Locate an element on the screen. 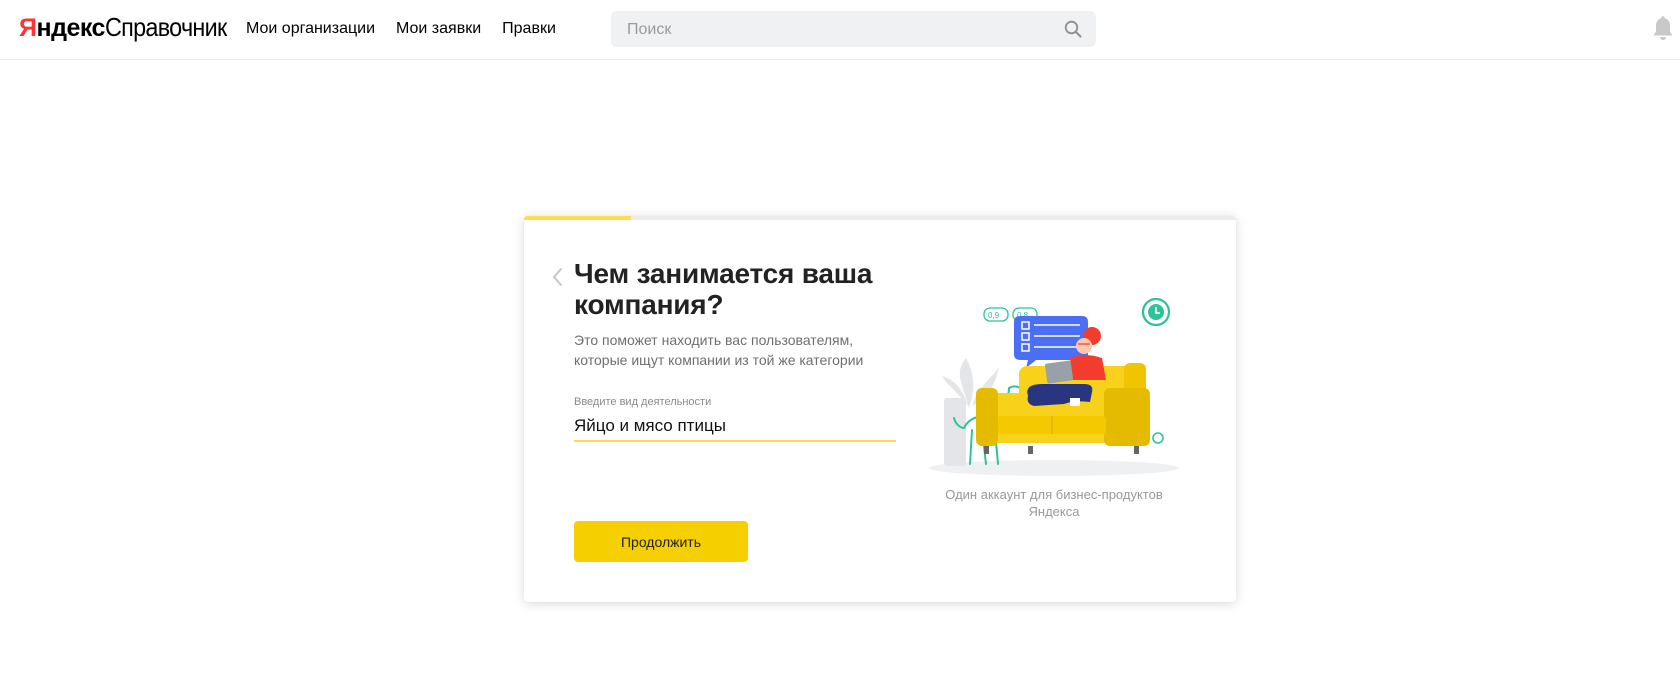  search-bar is located at coordinates (853, 30).